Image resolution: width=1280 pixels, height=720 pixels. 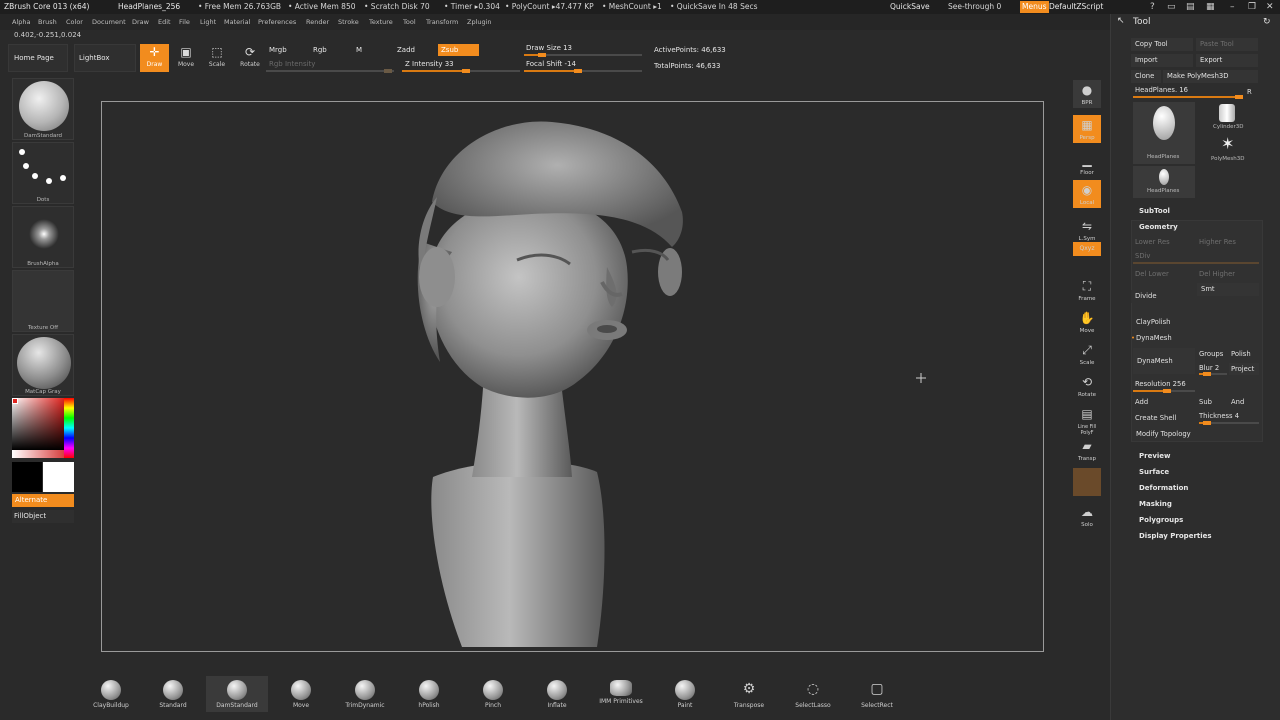 What do you see at coordinates (557, 694) in the screenshot?
I see `inflate-brush: Inflate` at bounding box center [557, 694].